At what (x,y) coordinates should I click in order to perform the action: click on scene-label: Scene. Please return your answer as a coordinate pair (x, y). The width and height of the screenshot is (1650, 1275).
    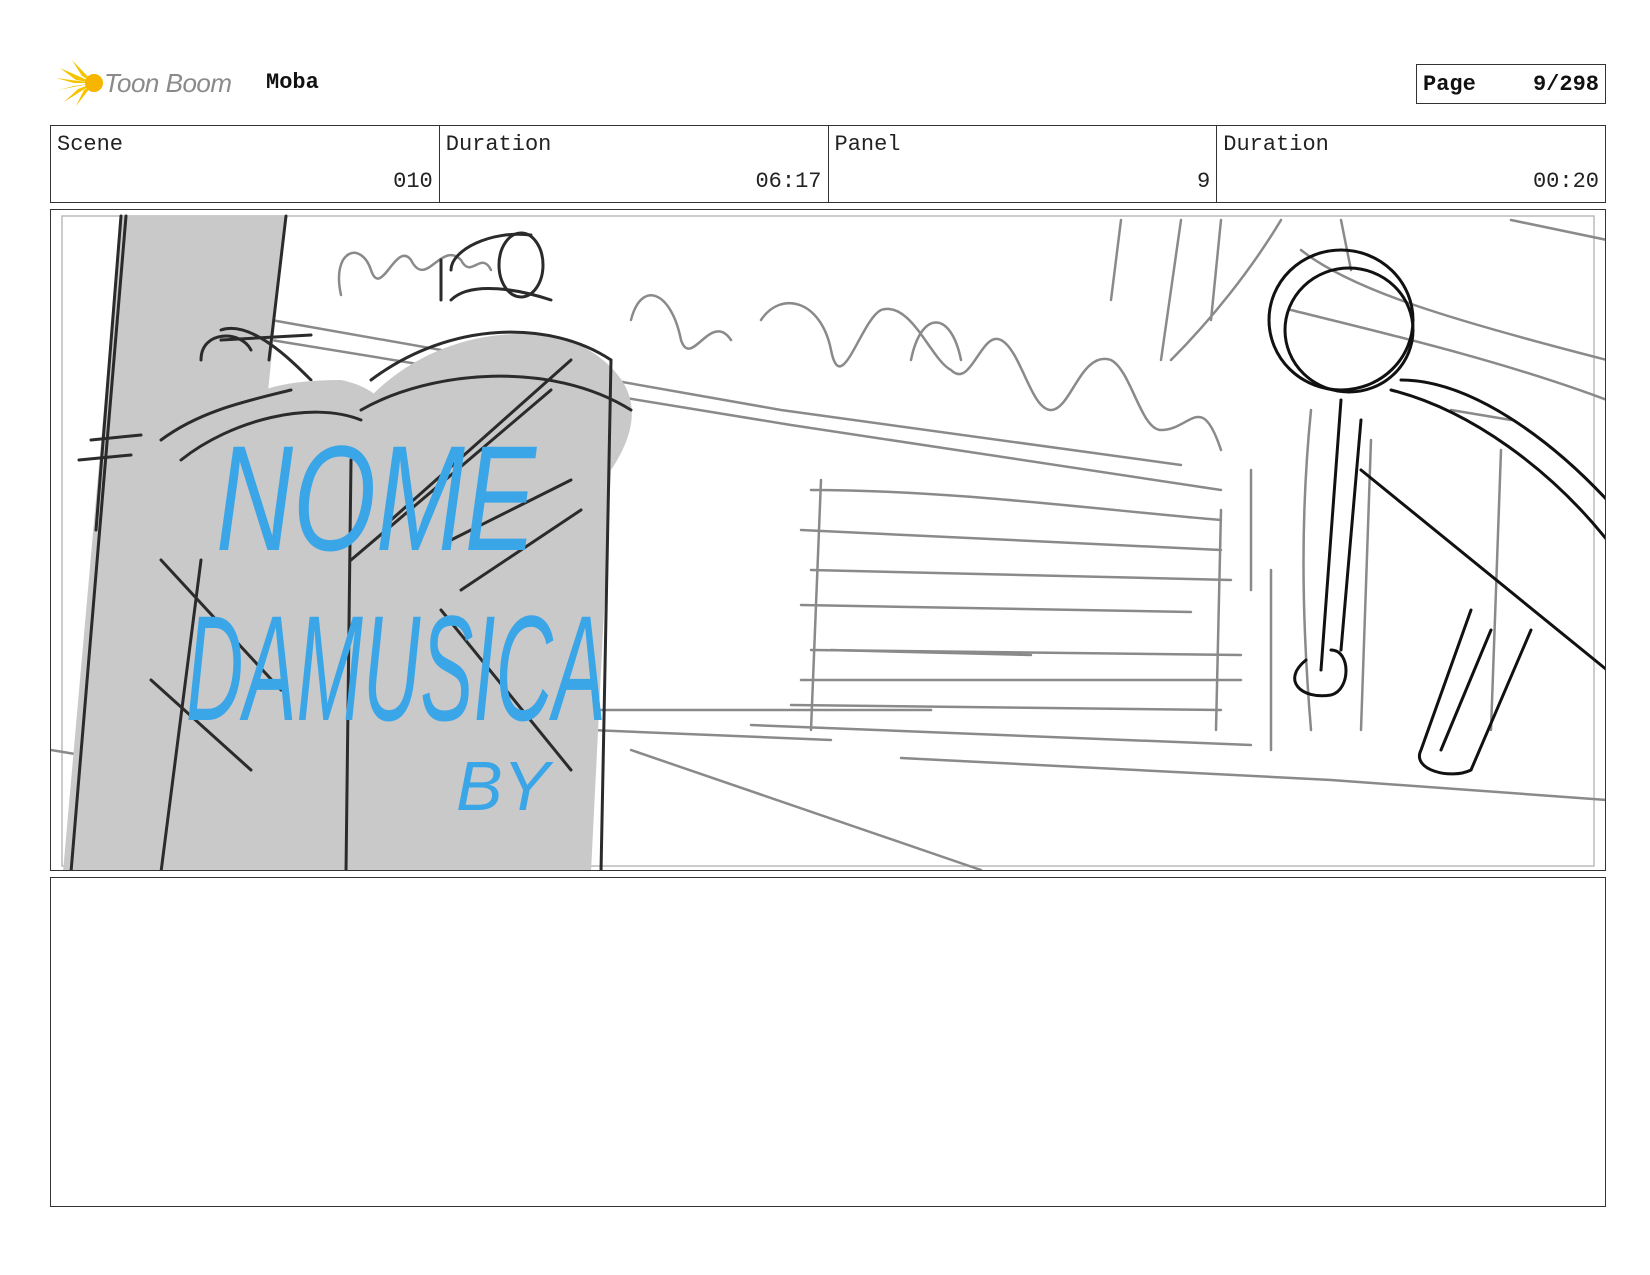
    Looking at the image, I should click on (90, 144).